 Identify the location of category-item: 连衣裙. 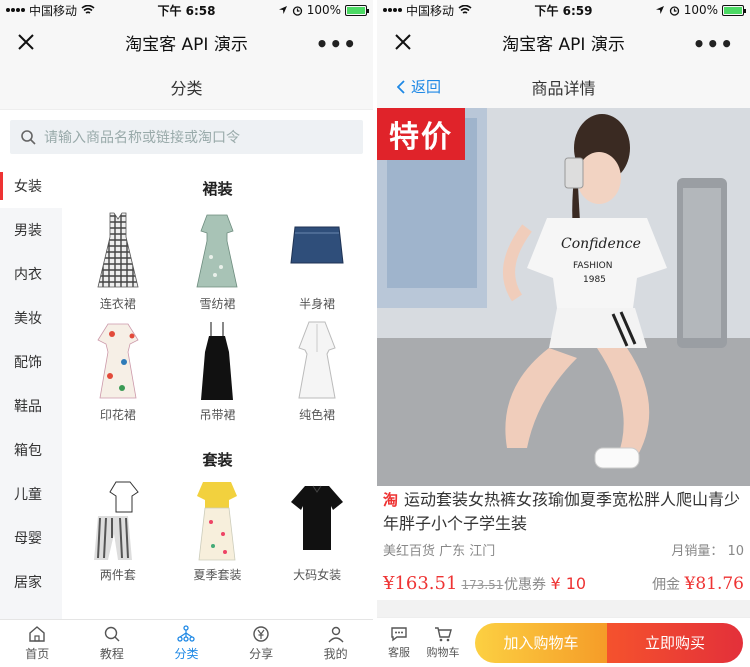
(118, 259).